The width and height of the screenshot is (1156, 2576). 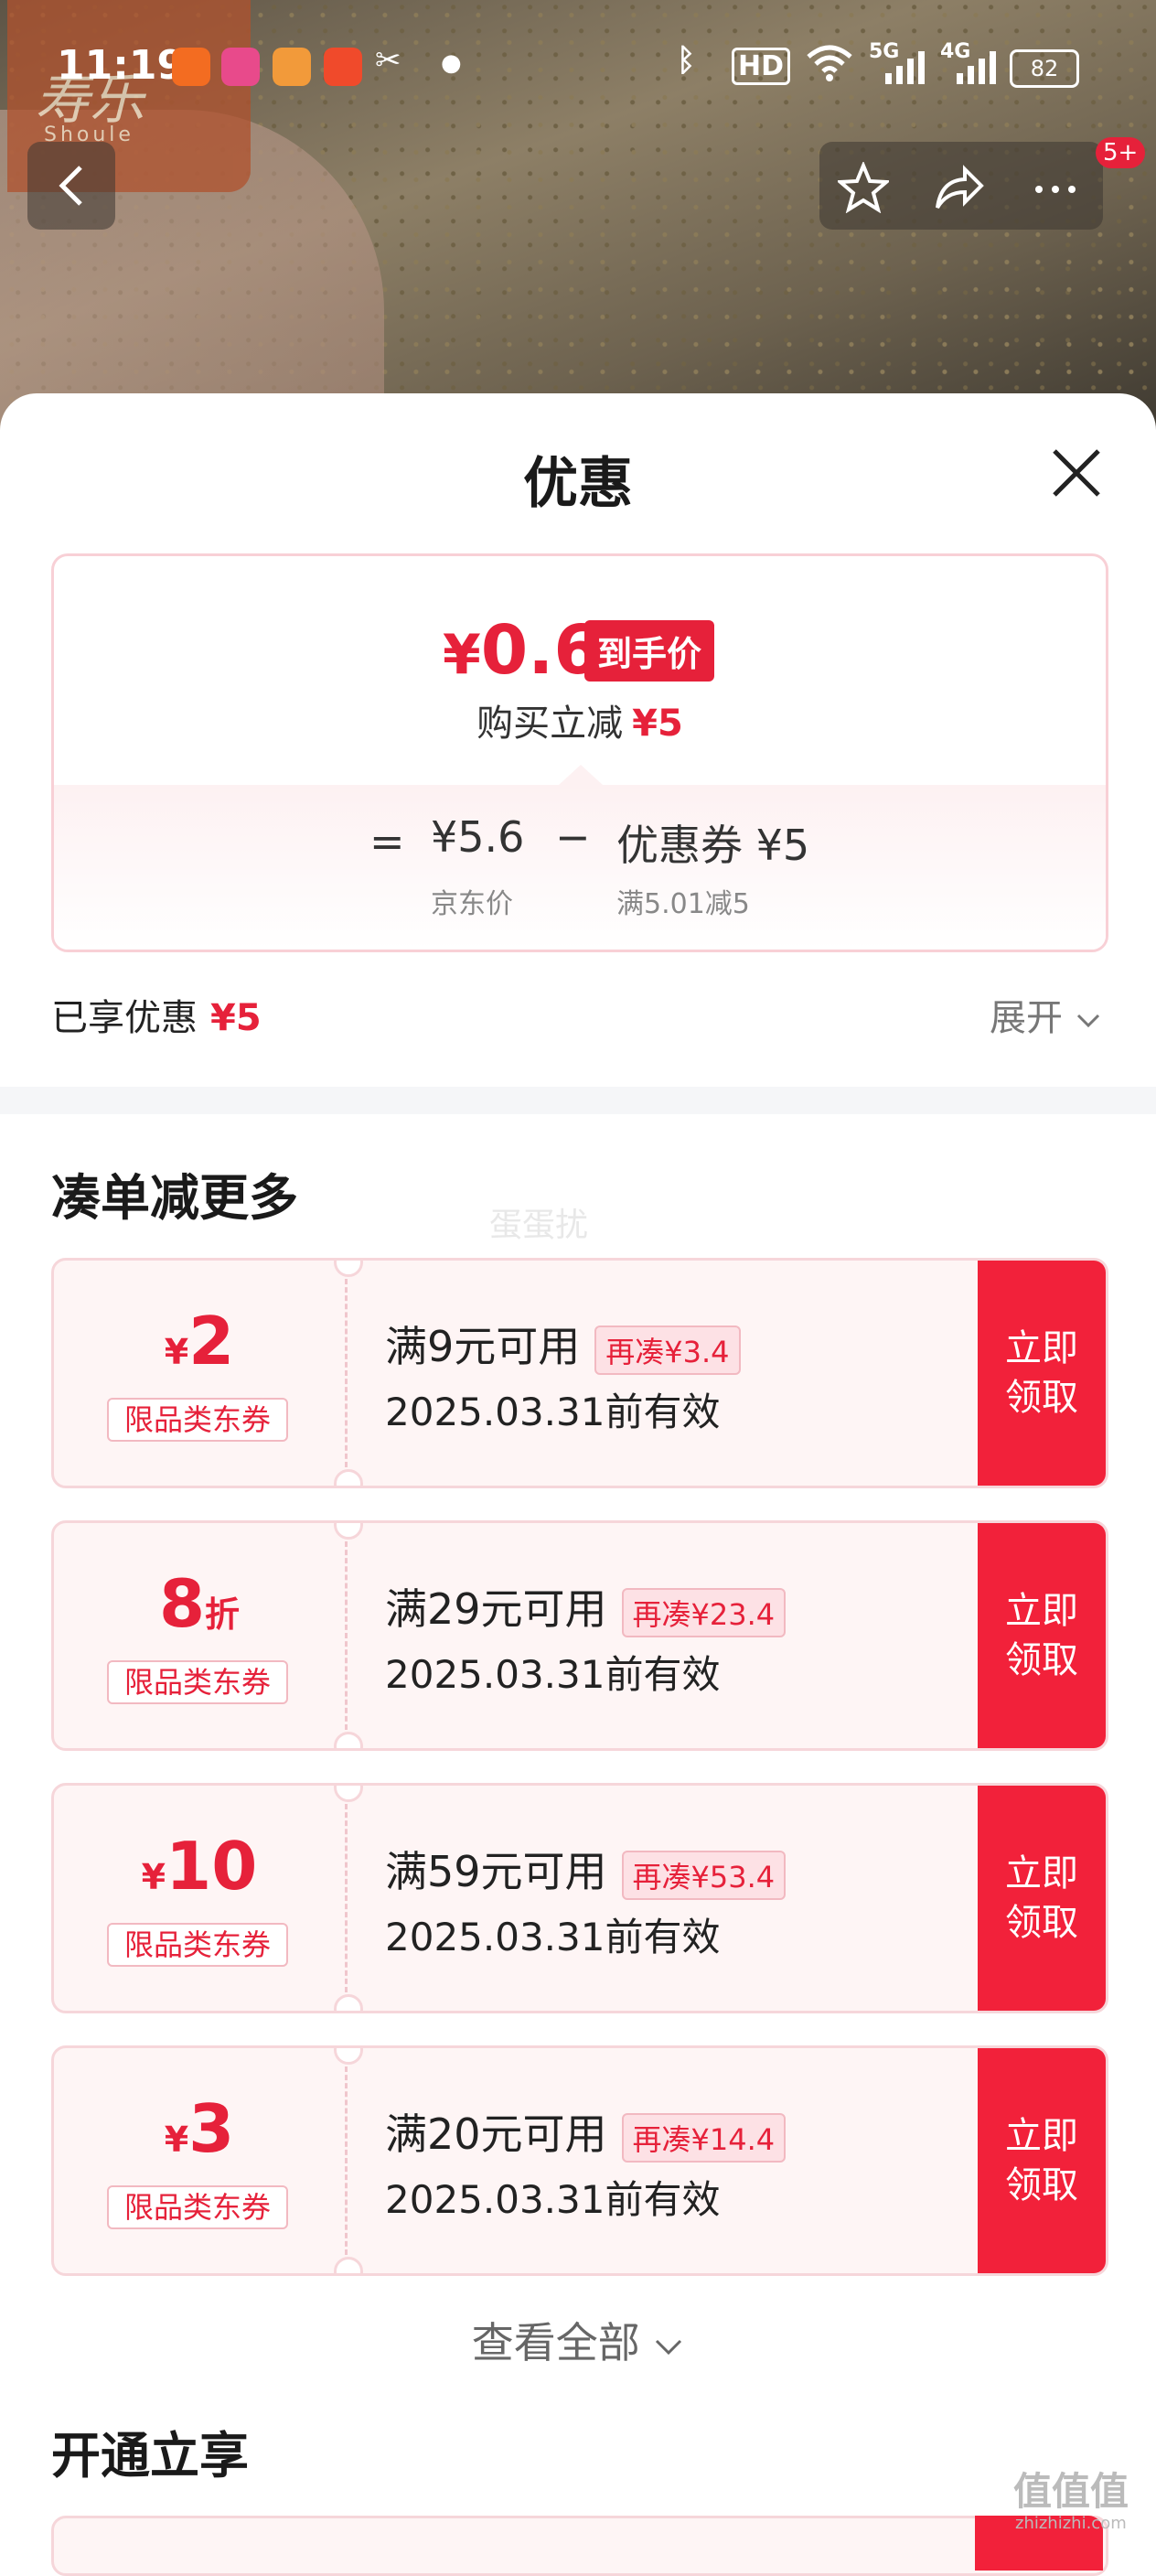 I want to click on chevron-left-icon, so click(x=71, y=186).